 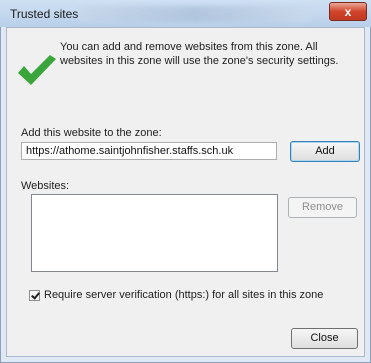 I want to click on add-button: Add, so click(x=325, y=151).